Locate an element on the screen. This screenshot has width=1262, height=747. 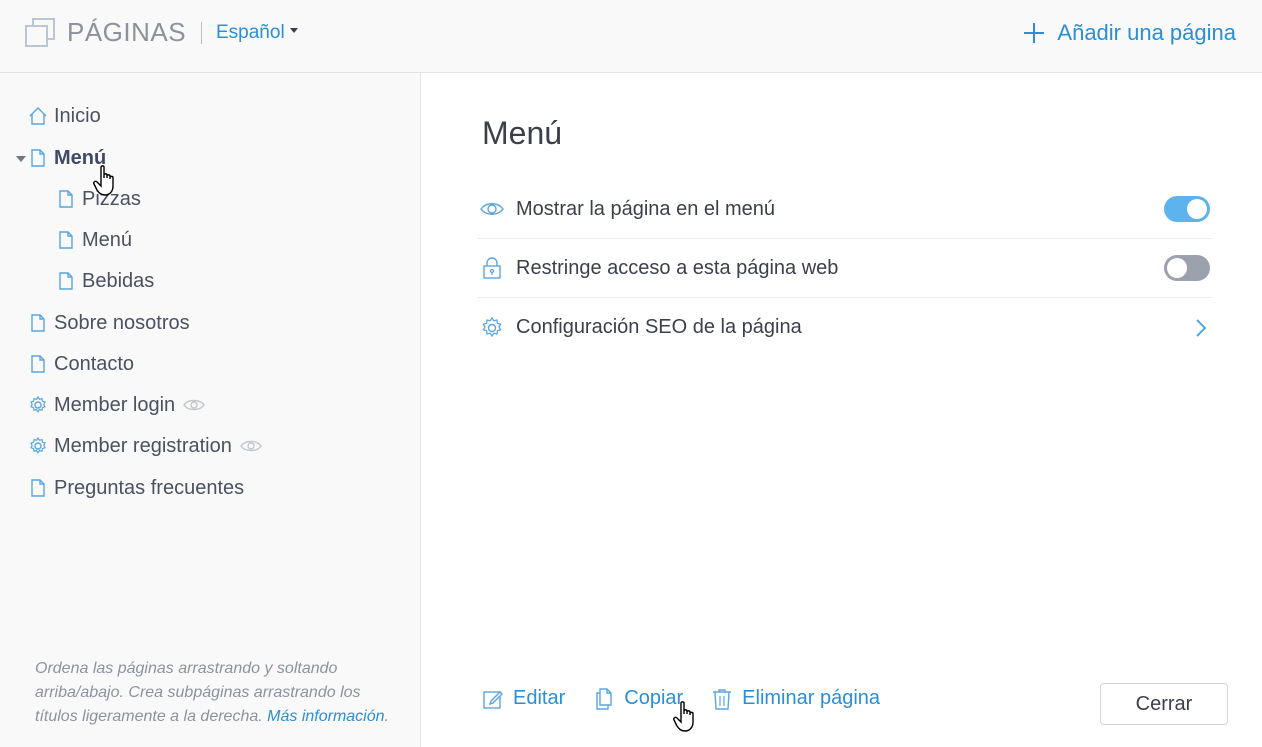
sidebar-item-label: Member registration is located at coordinates (143, 445).